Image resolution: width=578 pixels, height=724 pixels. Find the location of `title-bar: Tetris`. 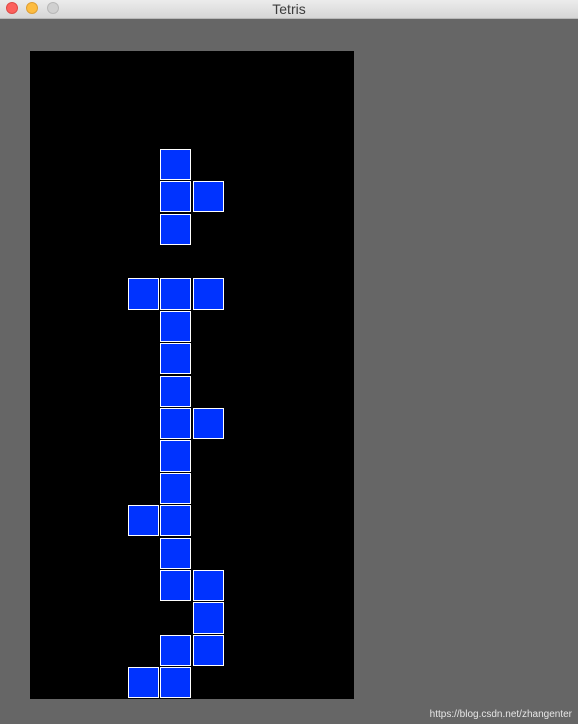

title-bar: Tetris is located at coordinates (289, 9).